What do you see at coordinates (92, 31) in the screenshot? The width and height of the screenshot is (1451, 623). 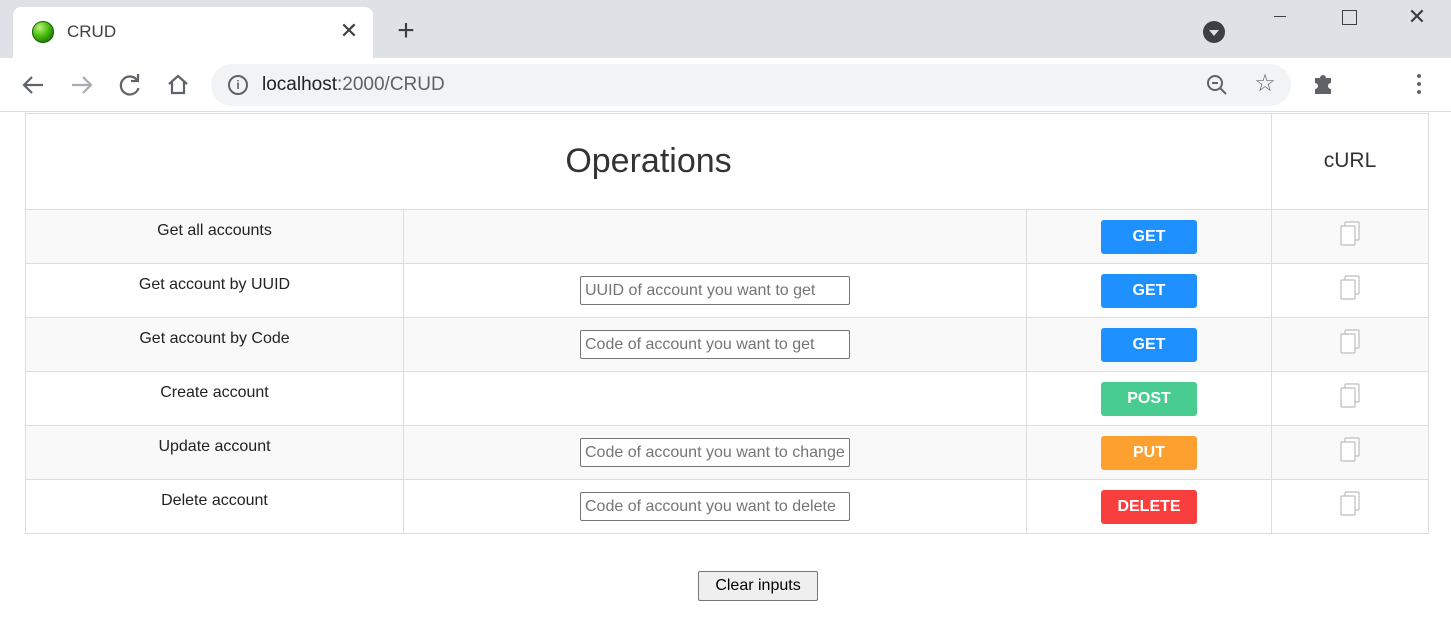 I see `tab-title: CRUD` at bounding box center [92, 31].